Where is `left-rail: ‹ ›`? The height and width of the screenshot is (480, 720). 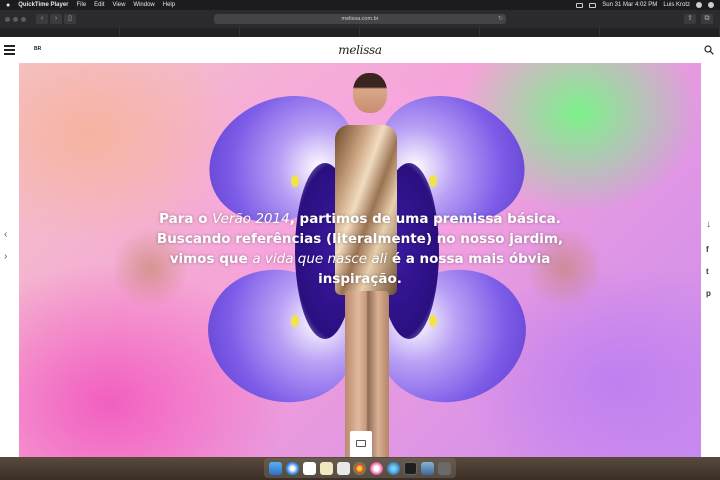
left-rail: ‹ › is located at coordinates (9, 260).